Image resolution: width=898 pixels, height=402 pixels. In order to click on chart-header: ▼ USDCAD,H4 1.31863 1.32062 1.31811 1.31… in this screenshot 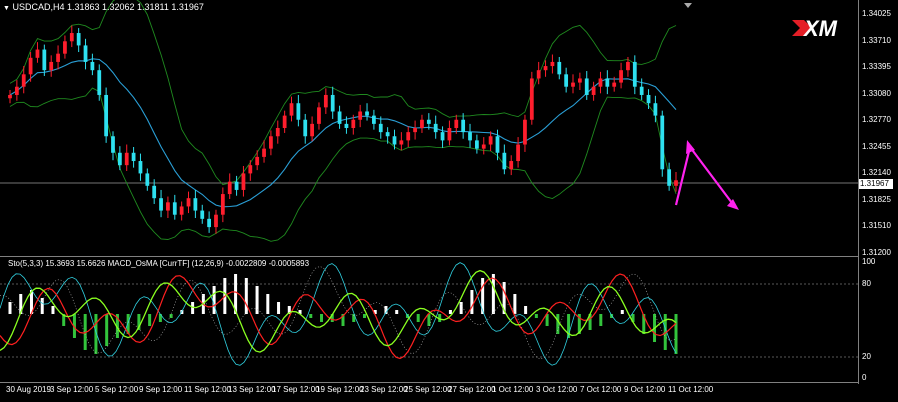, I will do `click(103, 7)`.